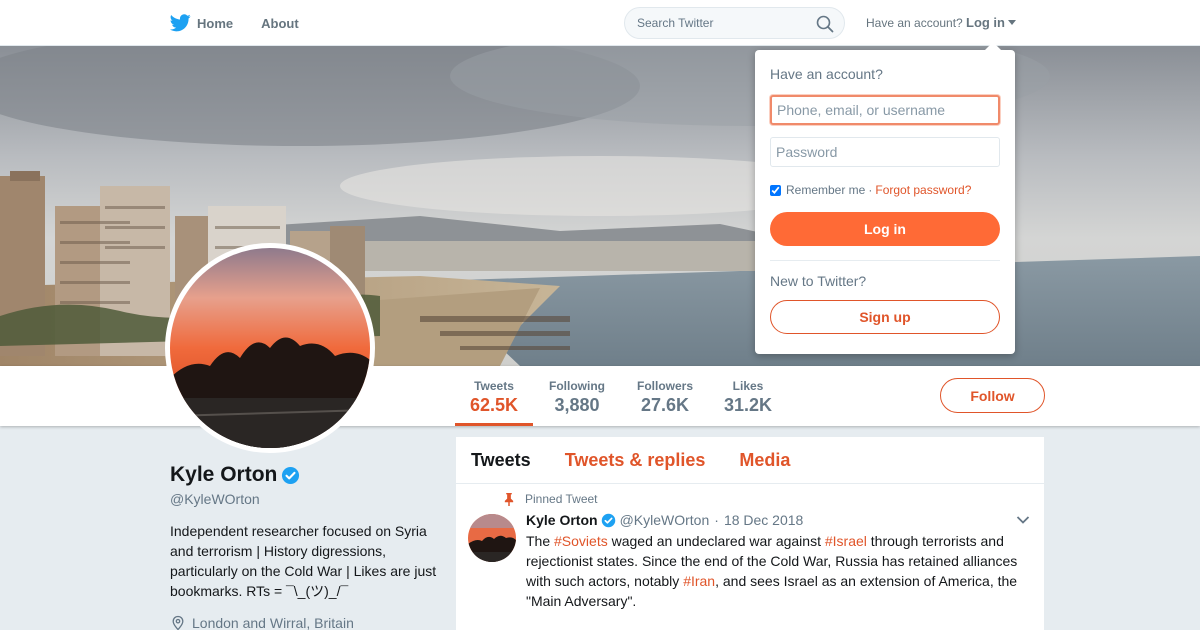  Describe the element at coordinates (885, 110) in the screenshot. I see `username-field` at that location.